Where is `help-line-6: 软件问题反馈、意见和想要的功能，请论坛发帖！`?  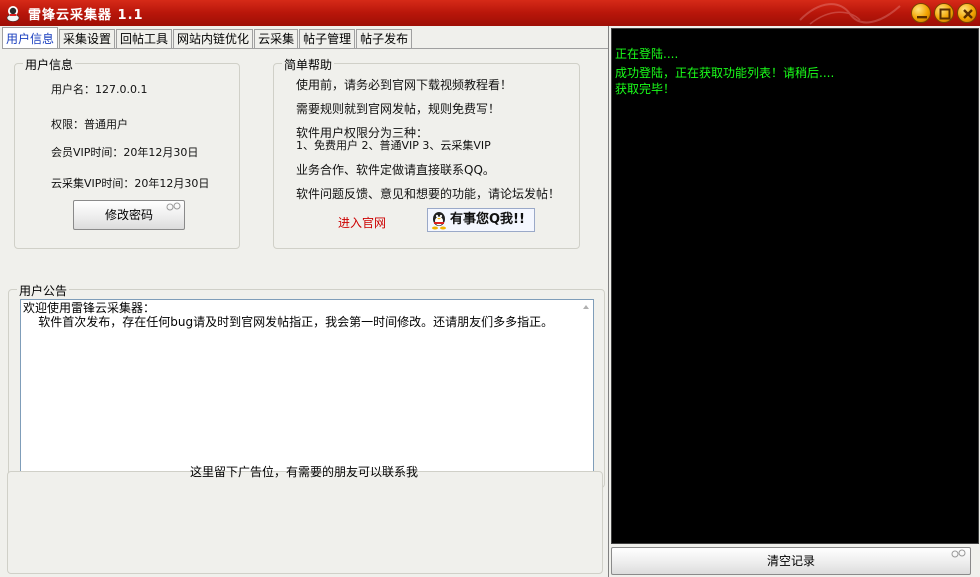 help-line-6: 软件问题反馈、意见和想要的功能，请论坛发帖！ is located at coordinates (428, 194).